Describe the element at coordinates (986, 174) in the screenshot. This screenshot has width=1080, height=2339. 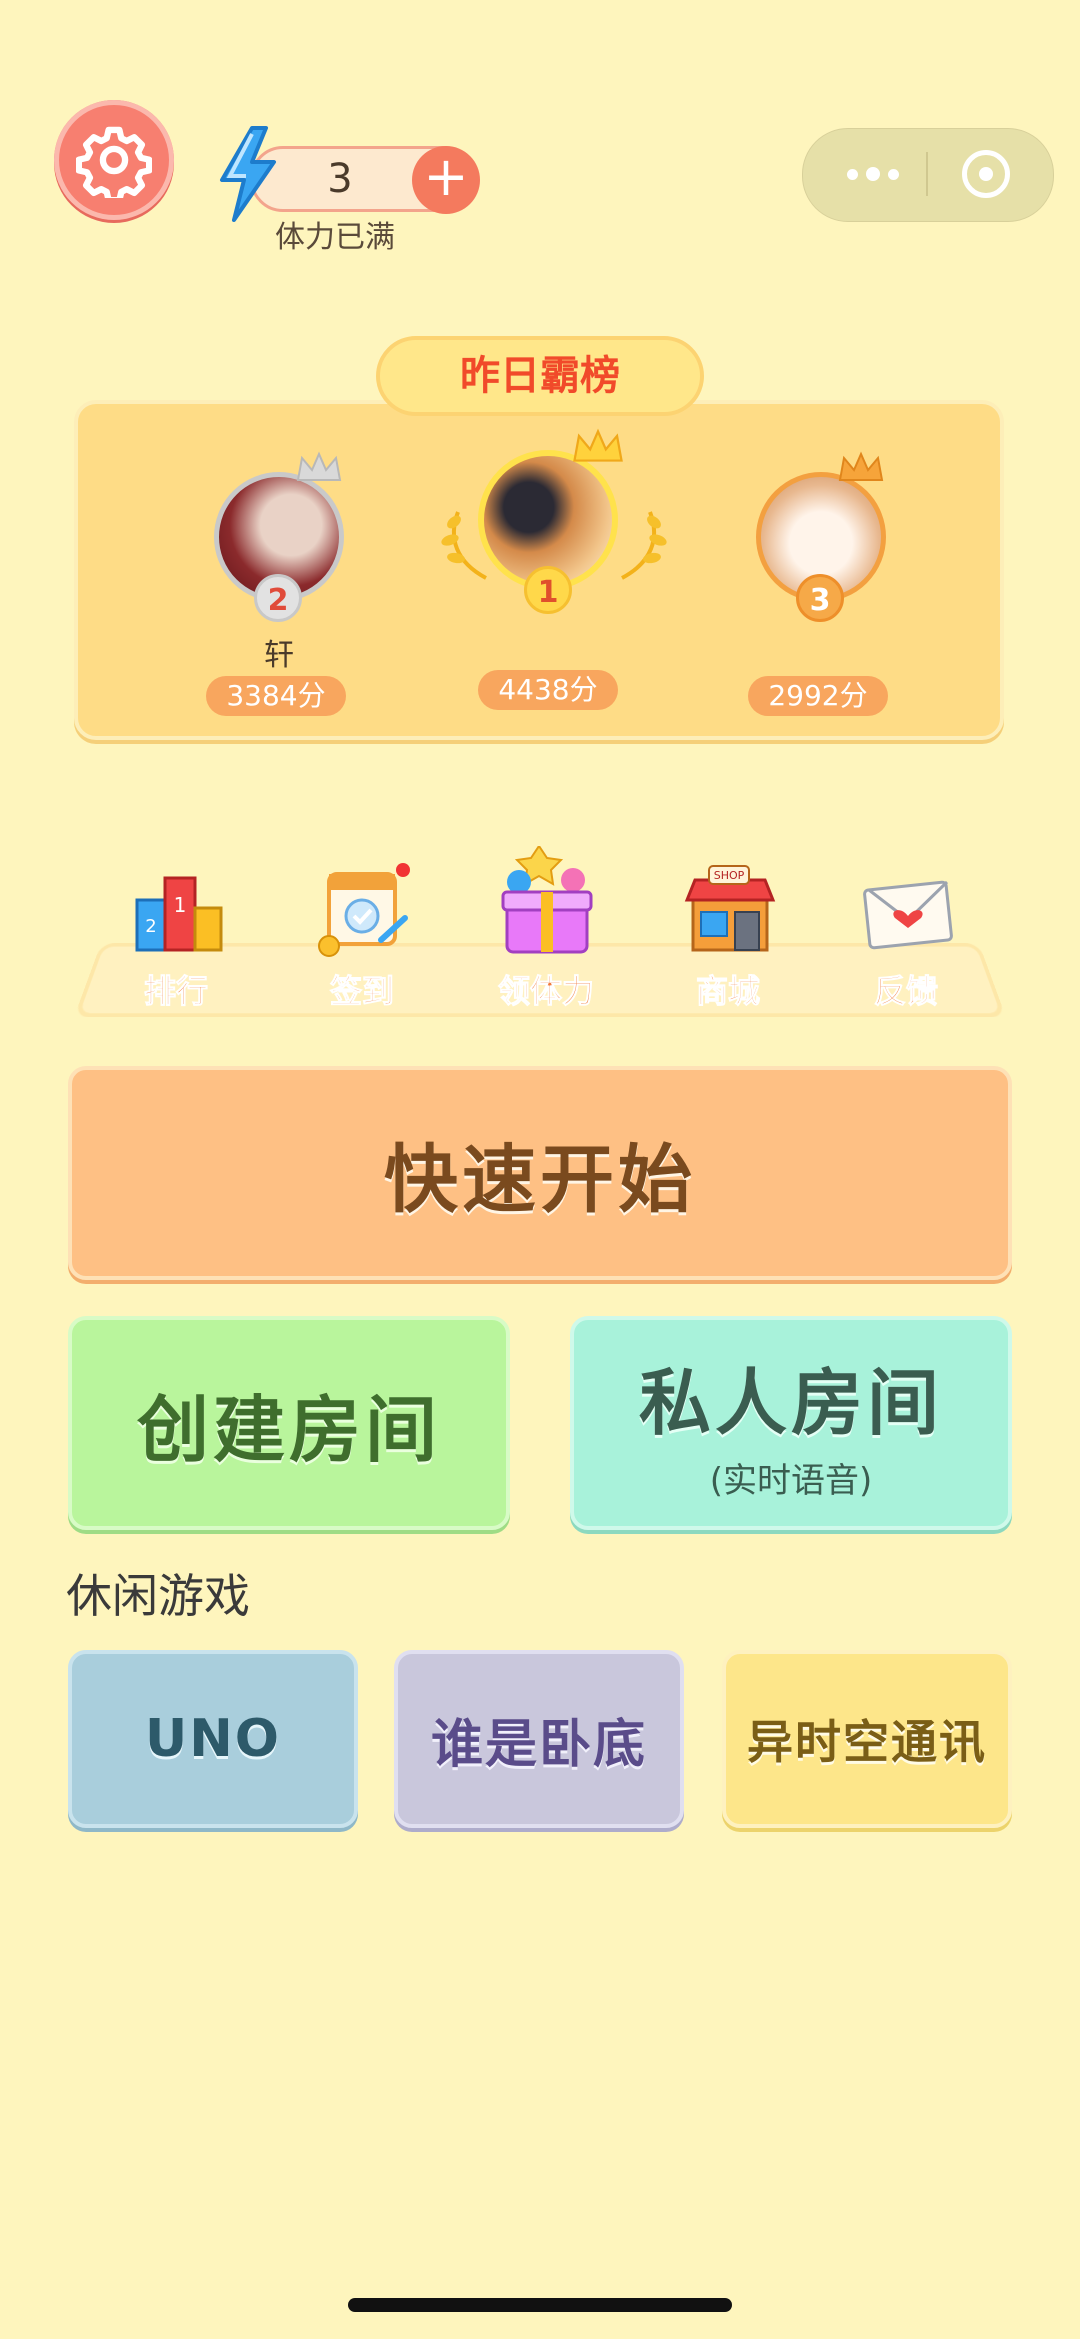
I see `close-miniprogram-icon` at that location.